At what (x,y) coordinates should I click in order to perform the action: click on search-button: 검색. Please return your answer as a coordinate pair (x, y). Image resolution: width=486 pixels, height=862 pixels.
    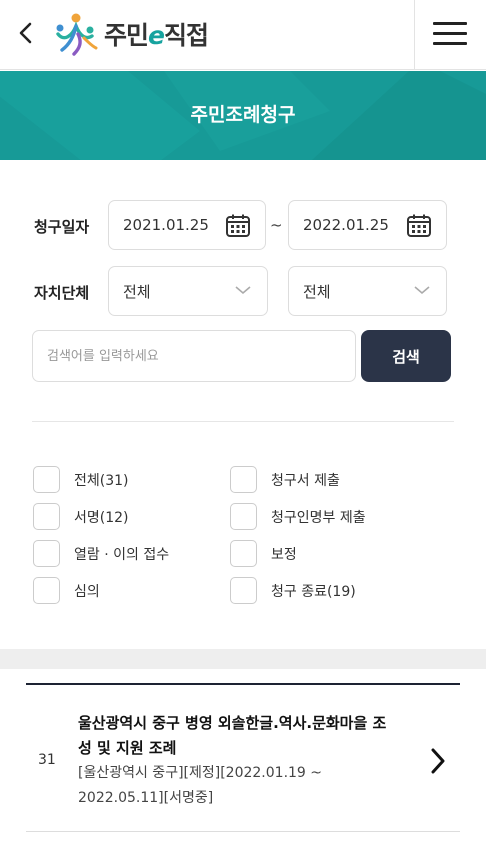
    Looking at the image, I should click on (406, 356).